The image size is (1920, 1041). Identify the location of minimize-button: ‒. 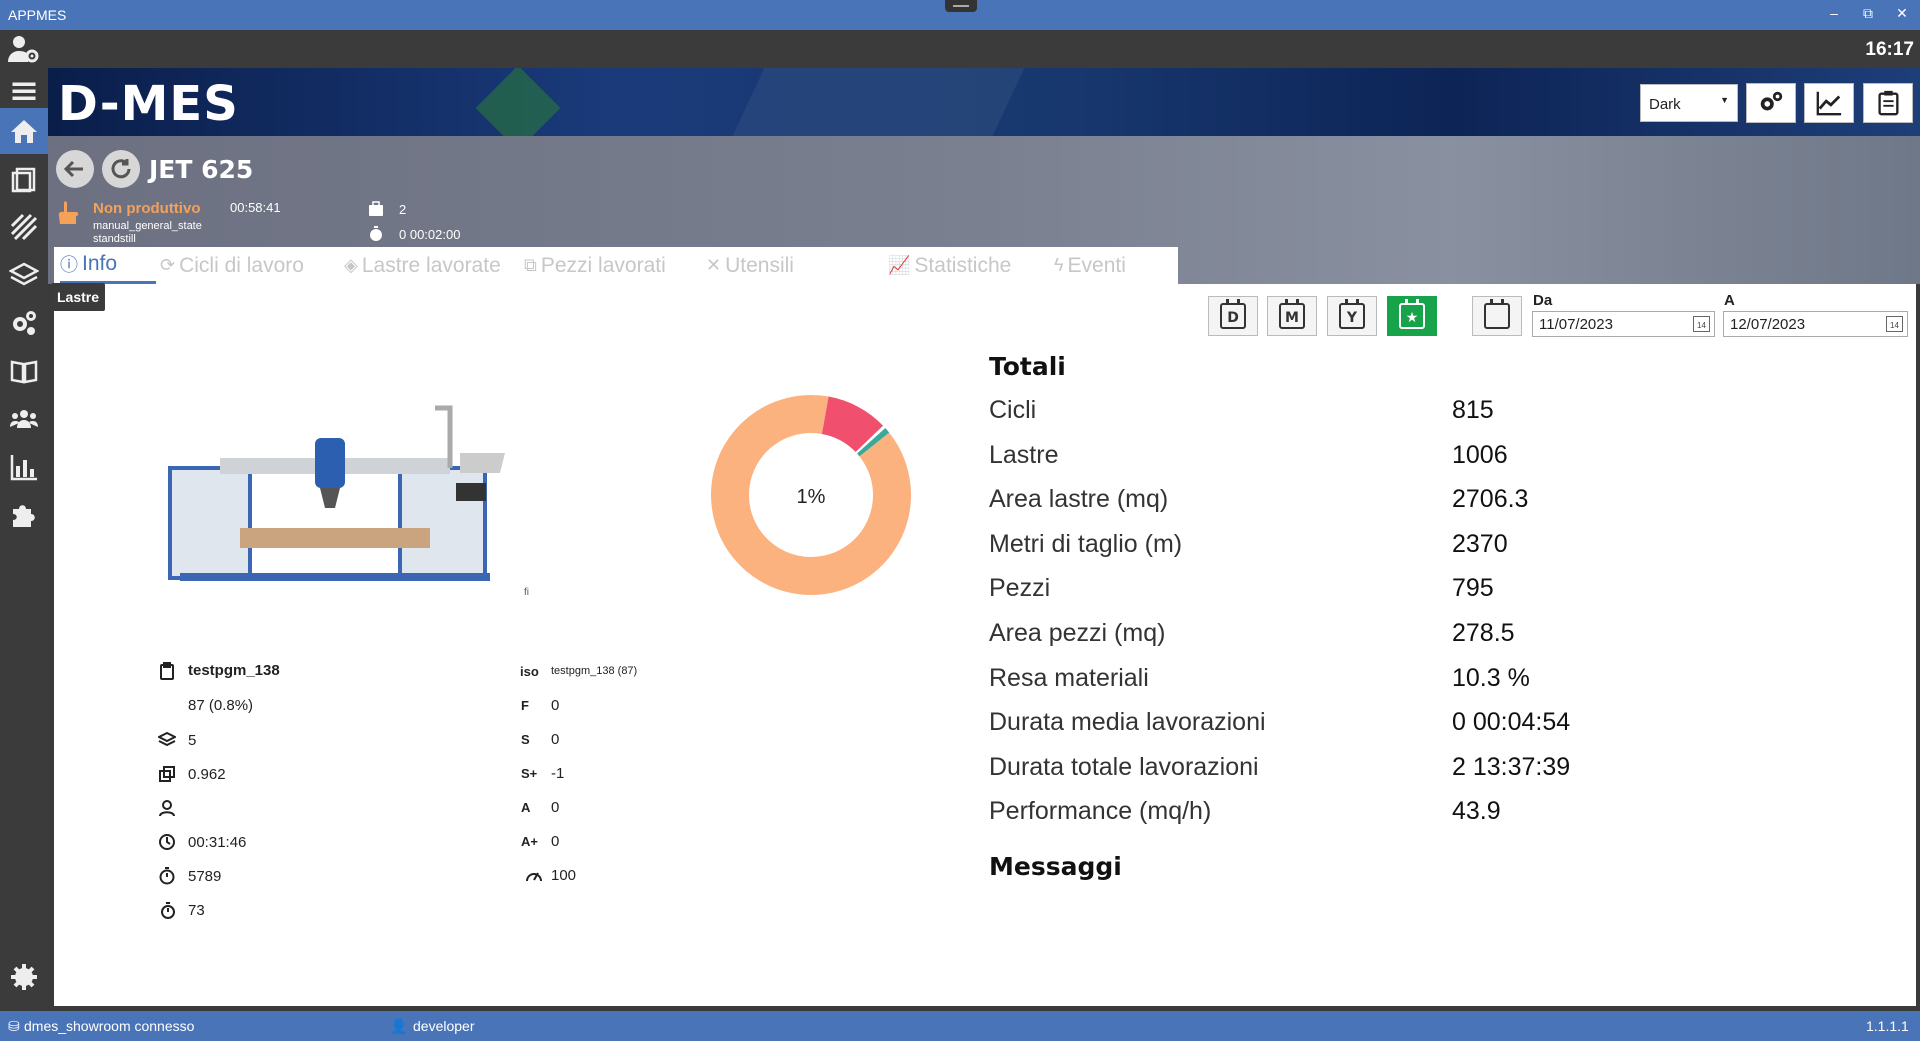
(1834, 13).